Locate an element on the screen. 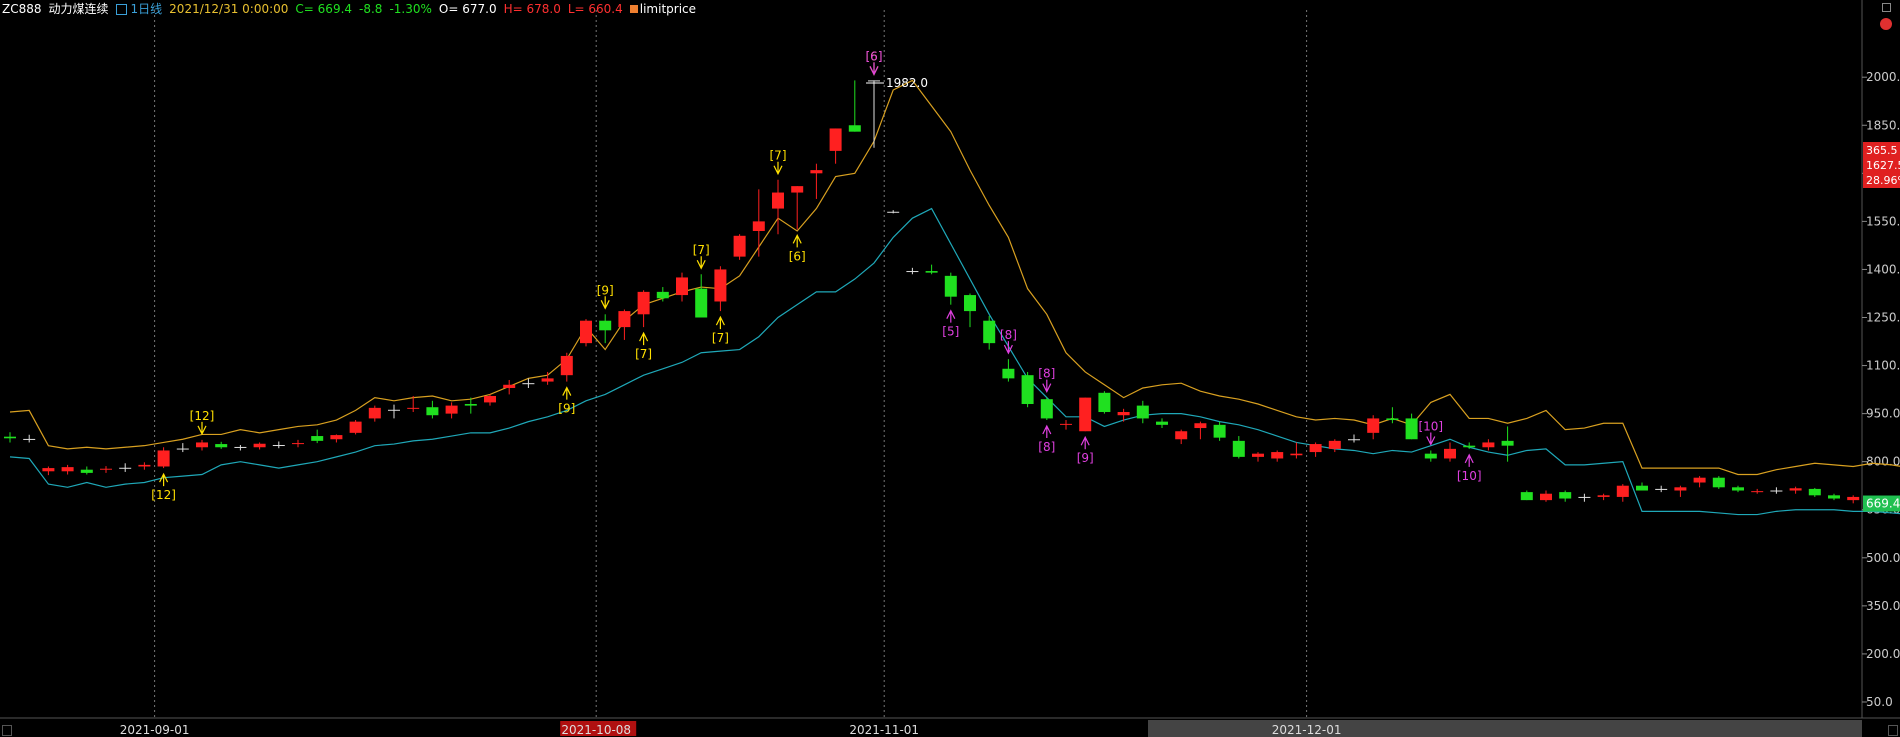  y-tick-label: 1250.0 is located at coordinates (1883, 318).